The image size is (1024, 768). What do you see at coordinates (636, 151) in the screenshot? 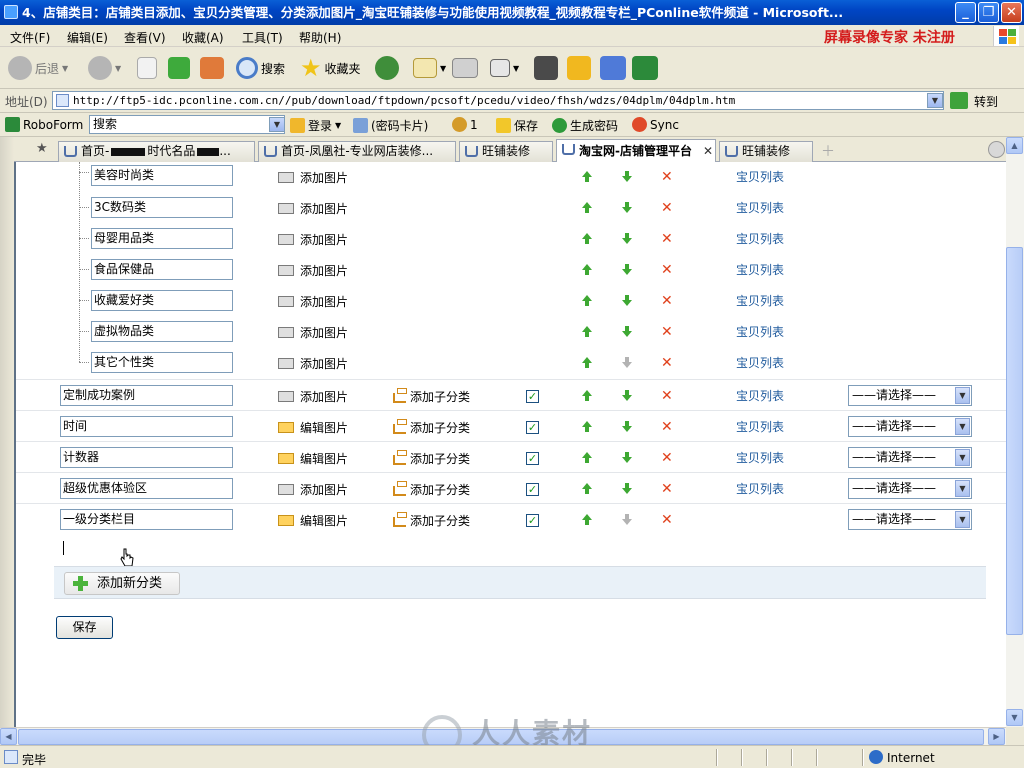
I see `tab-shop-management: 淘宝网-店铺管理平台 ✕` at bounding box center [636, 151].